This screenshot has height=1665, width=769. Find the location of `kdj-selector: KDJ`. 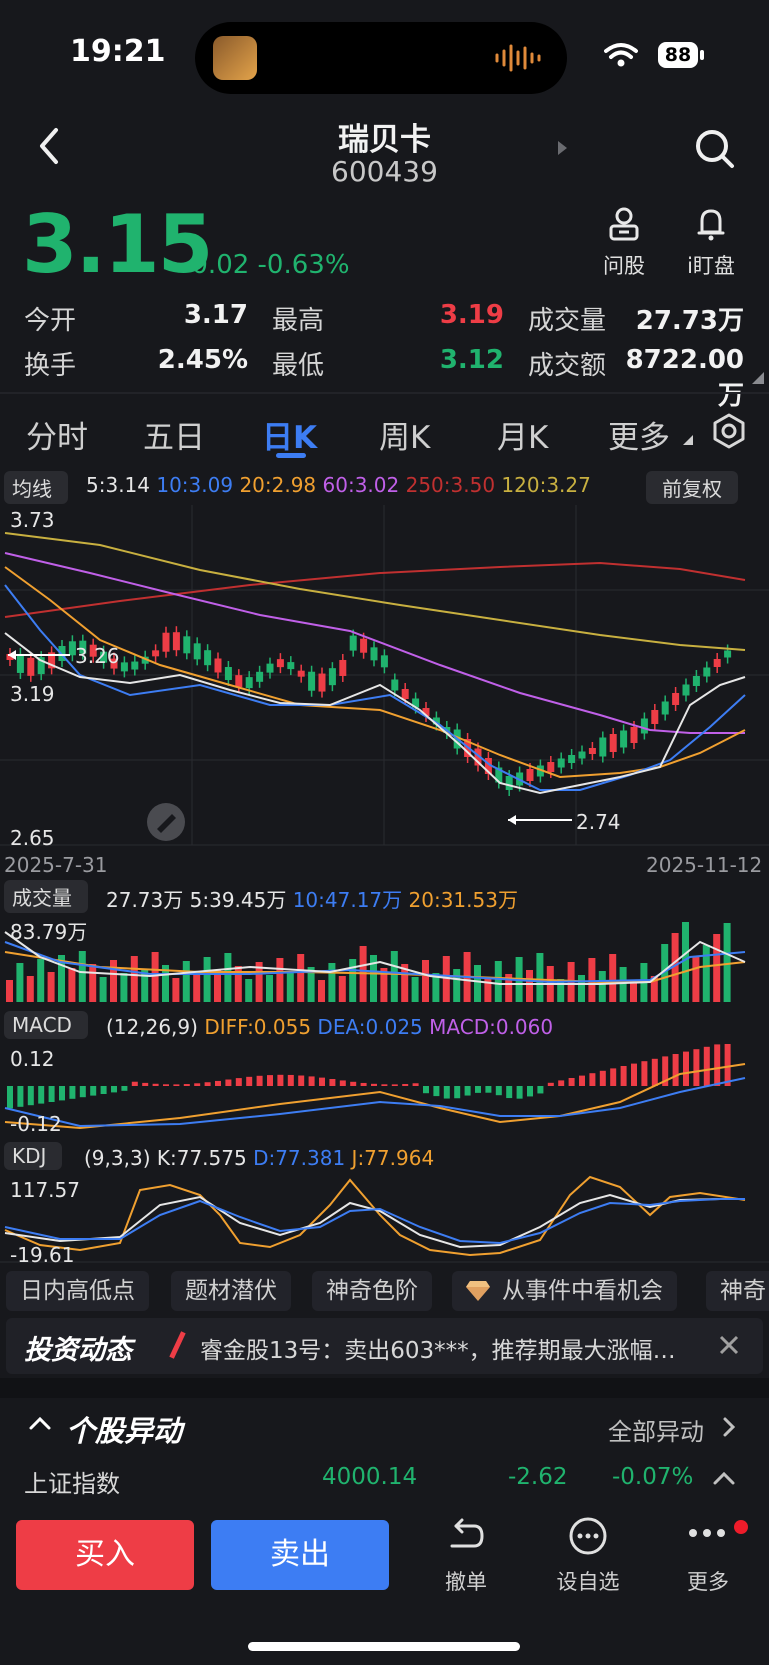

kdj-selector: KDJ is located at coordinates (33, 1156).